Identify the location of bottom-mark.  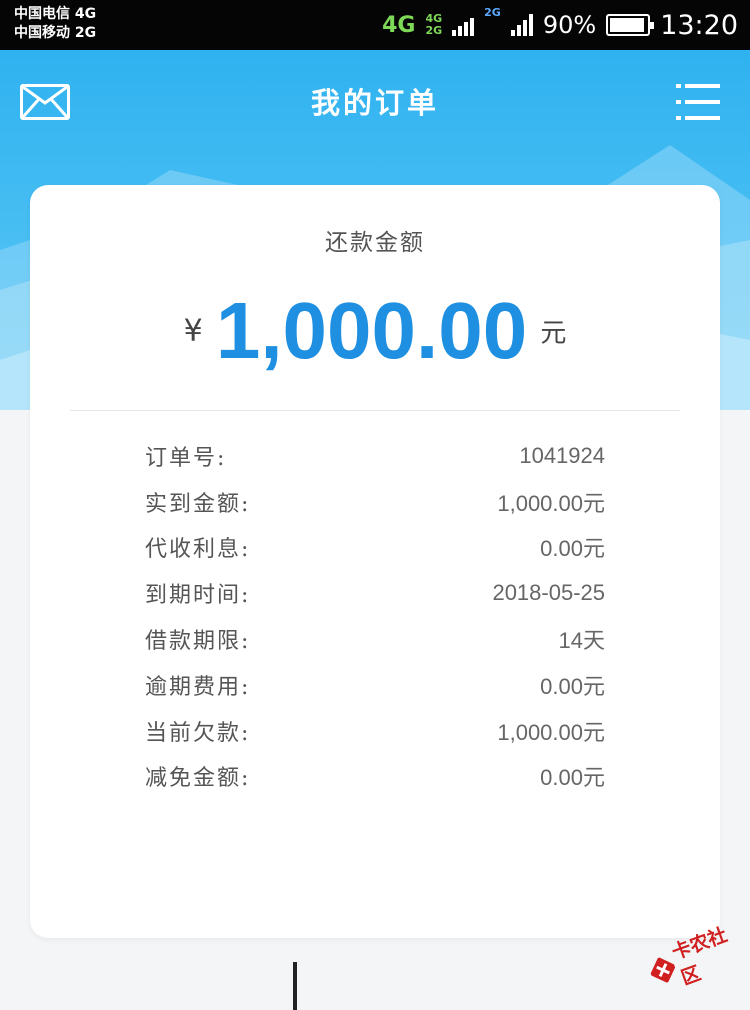
(295, 986).